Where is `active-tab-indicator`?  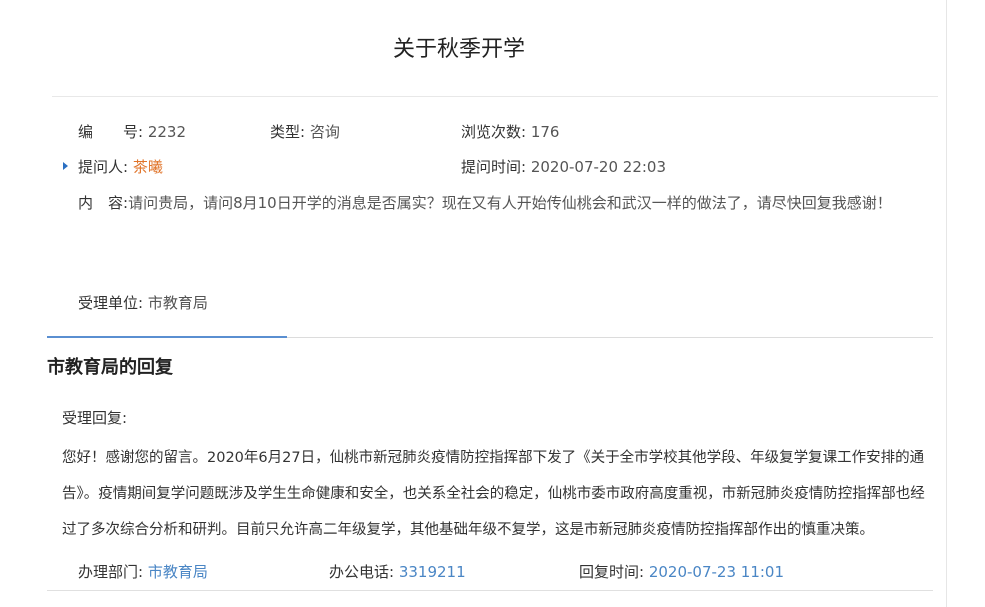
active-tab-indicator is located at coordinates (167, 337).